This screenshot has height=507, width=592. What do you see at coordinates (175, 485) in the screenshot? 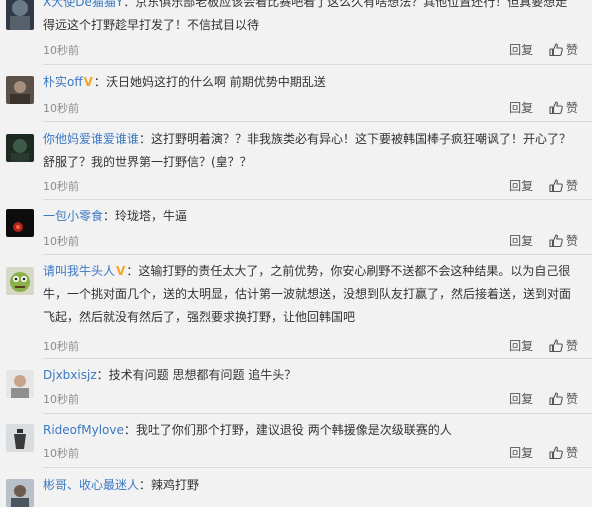
I see `comment-text: 辣鸡打野` at bounding box center [175, 485].